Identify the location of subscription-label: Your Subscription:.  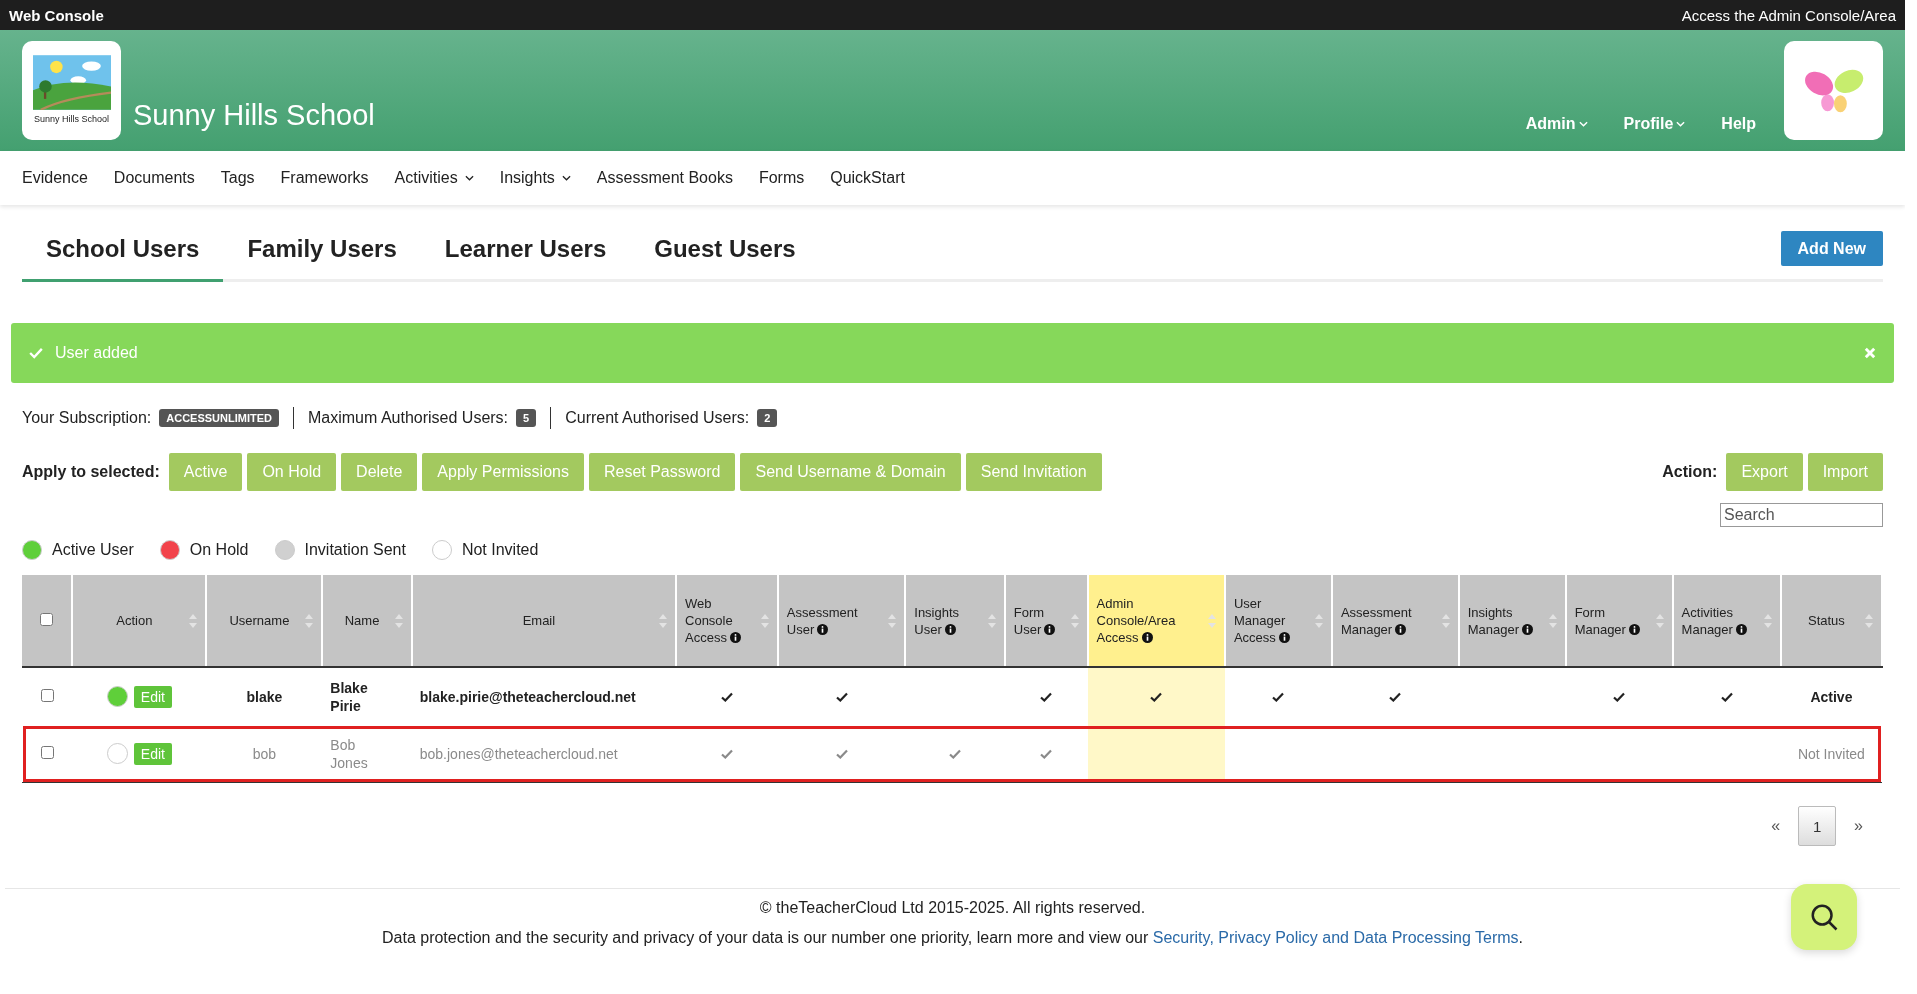
(87, 418).